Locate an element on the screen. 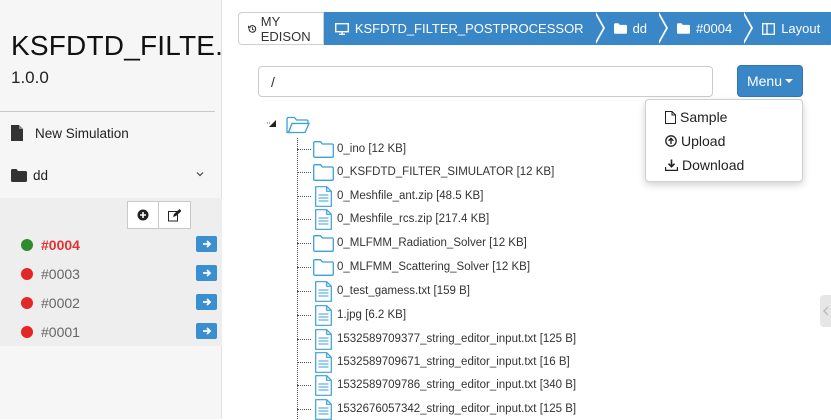 This screenshot has height=420, width=831. upload-icon is located at coordinates (671, 141).